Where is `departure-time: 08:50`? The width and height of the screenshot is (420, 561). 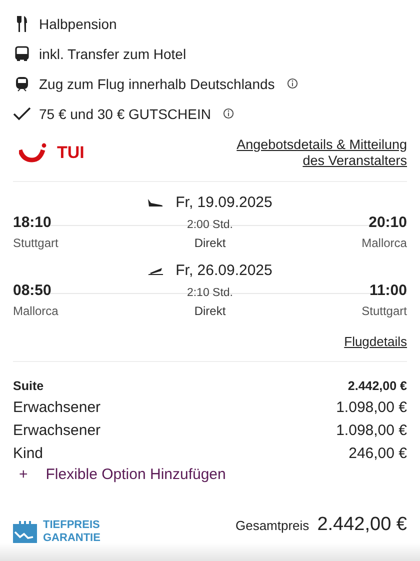
departure-time: 08:50 is located at coordinates (32, 291).